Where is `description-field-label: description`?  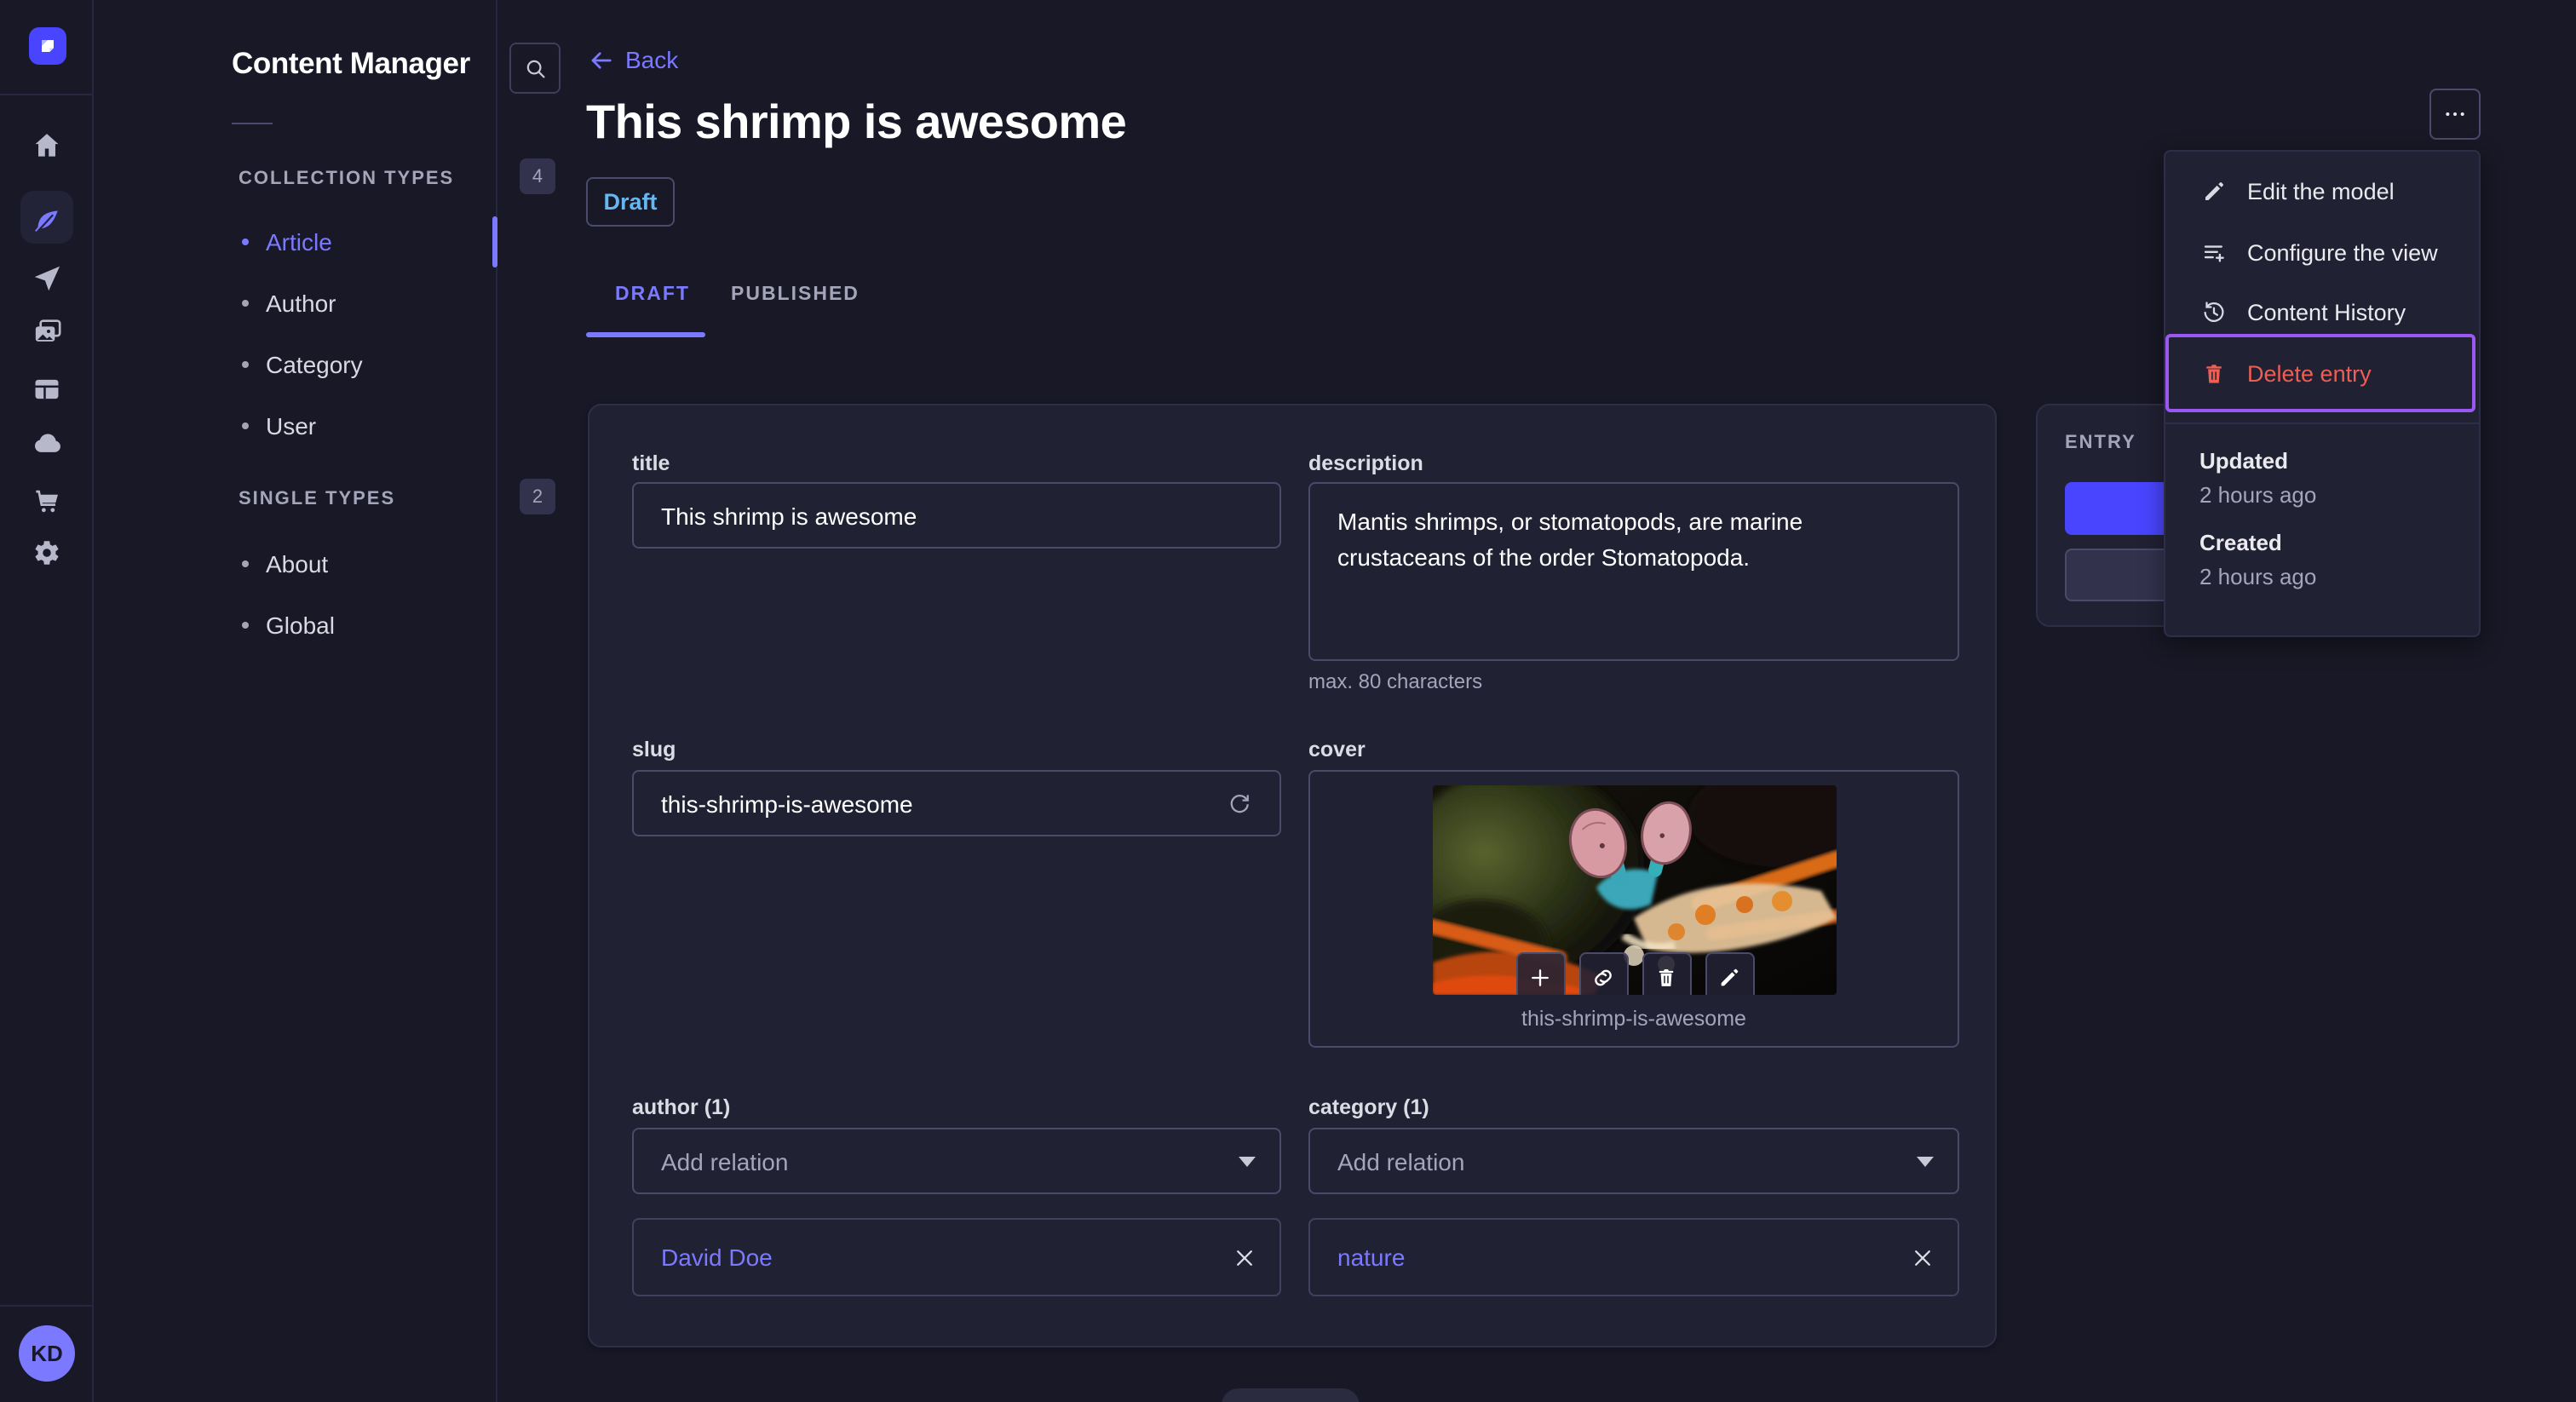 description-field-label: description is located at coordinates (1366, 463).